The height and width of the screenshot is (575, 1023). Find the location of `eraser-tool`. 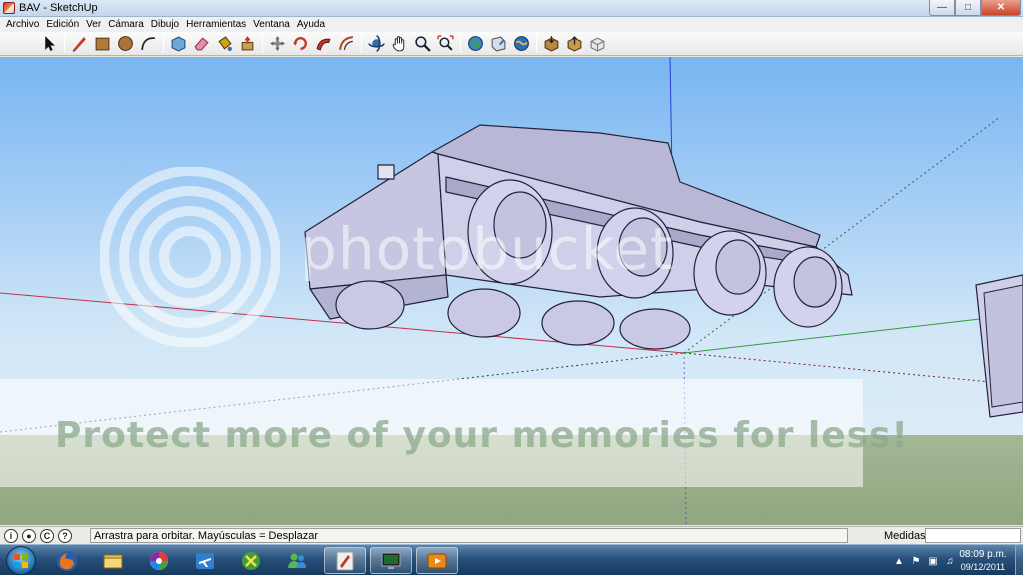

eraser-tool is located at coordinates (202, 44).